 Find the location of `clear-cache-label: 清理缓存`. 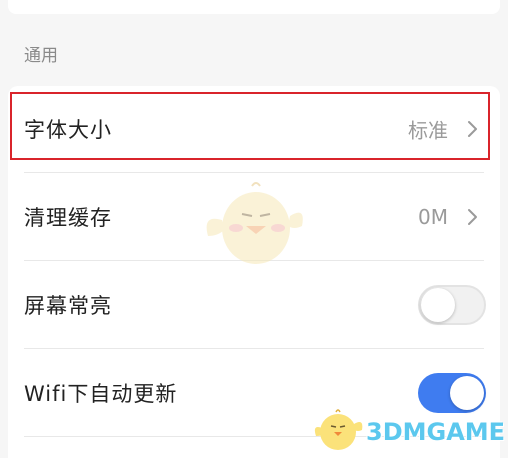

clear-cache-label: 清理缓存 is located at coordinates (68, 218).